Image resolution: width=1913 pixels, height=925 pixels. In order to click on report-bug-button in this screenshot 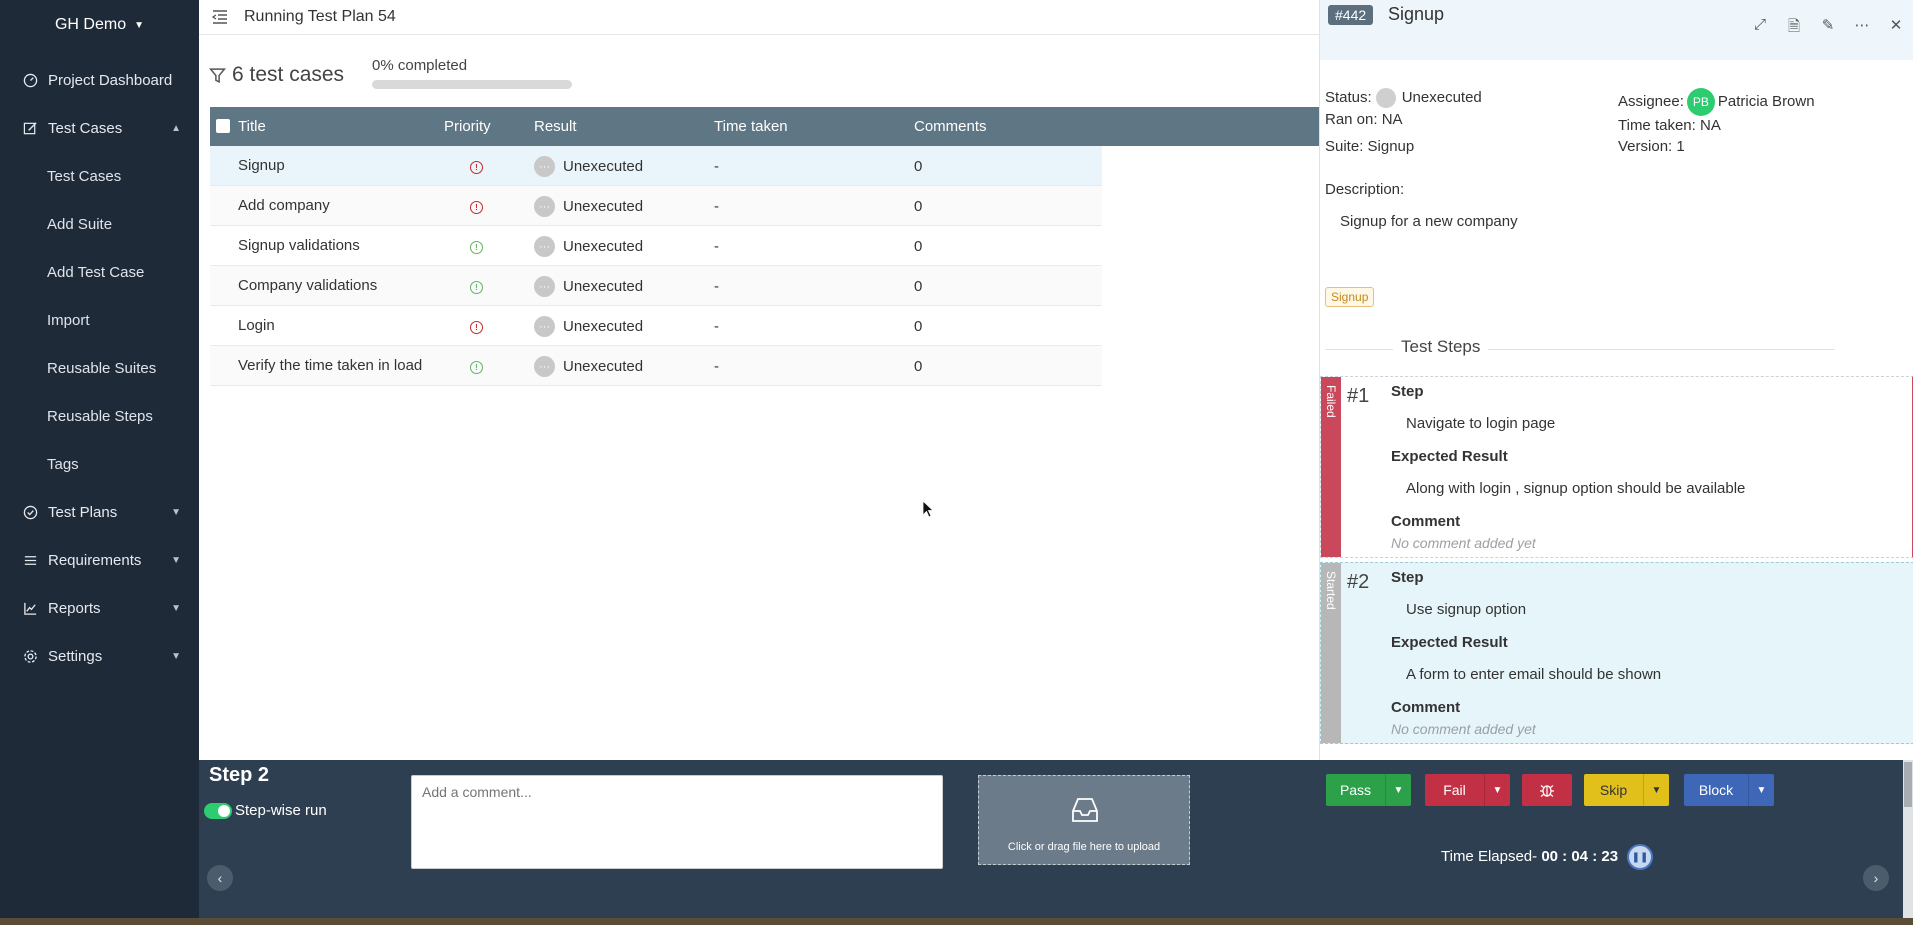, I will do `click(1547, 790)`.